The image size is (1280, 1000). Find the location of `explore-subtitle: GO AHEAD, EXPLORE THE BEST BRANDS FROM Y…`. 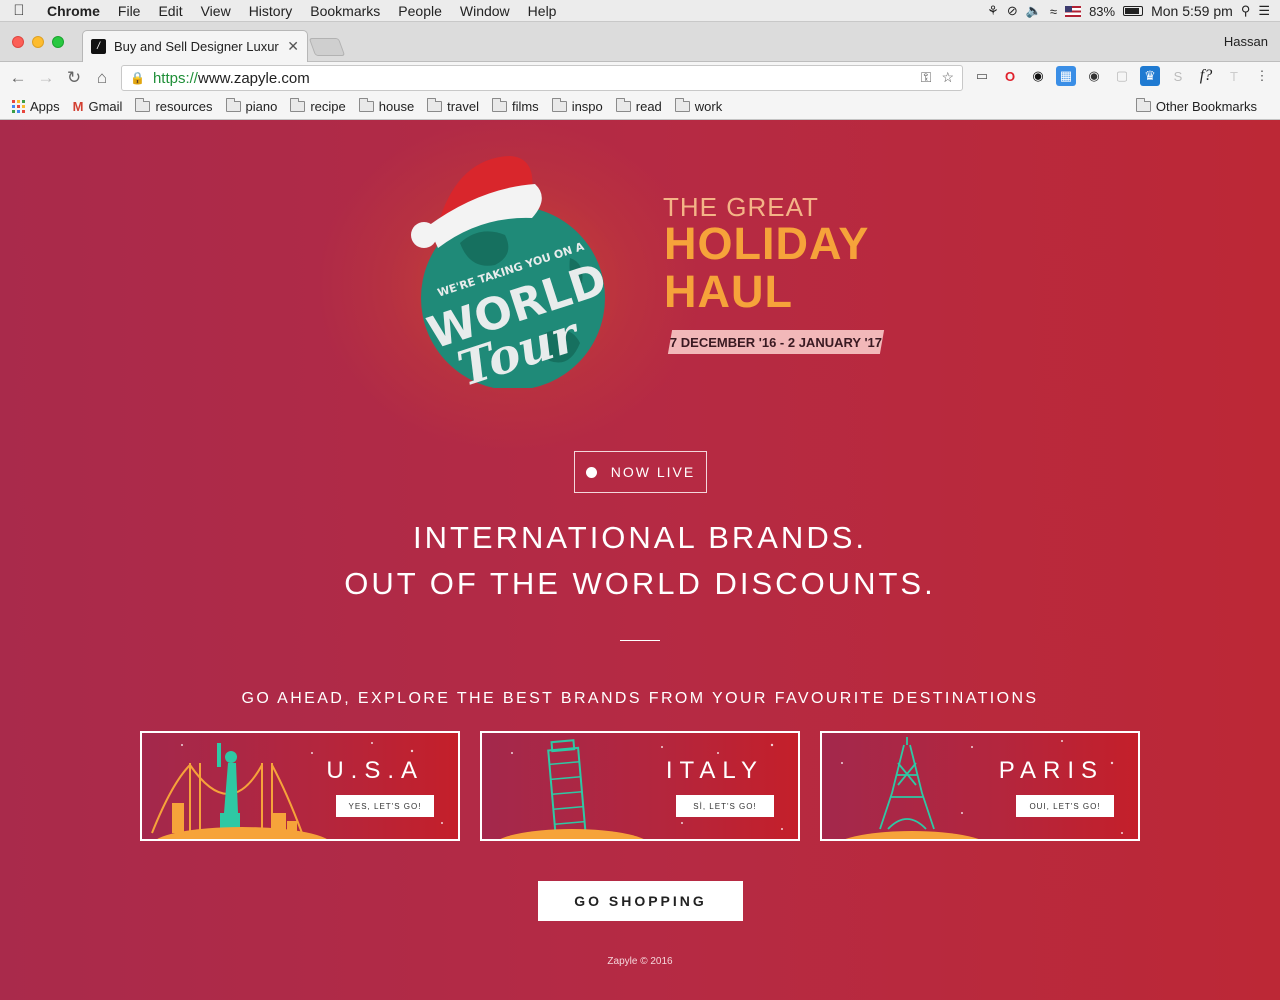

explore-subtitle: GO AHEAD, EXPLORE THE BEST BRANDS FROM Y… is located at coordinates (640, 698).